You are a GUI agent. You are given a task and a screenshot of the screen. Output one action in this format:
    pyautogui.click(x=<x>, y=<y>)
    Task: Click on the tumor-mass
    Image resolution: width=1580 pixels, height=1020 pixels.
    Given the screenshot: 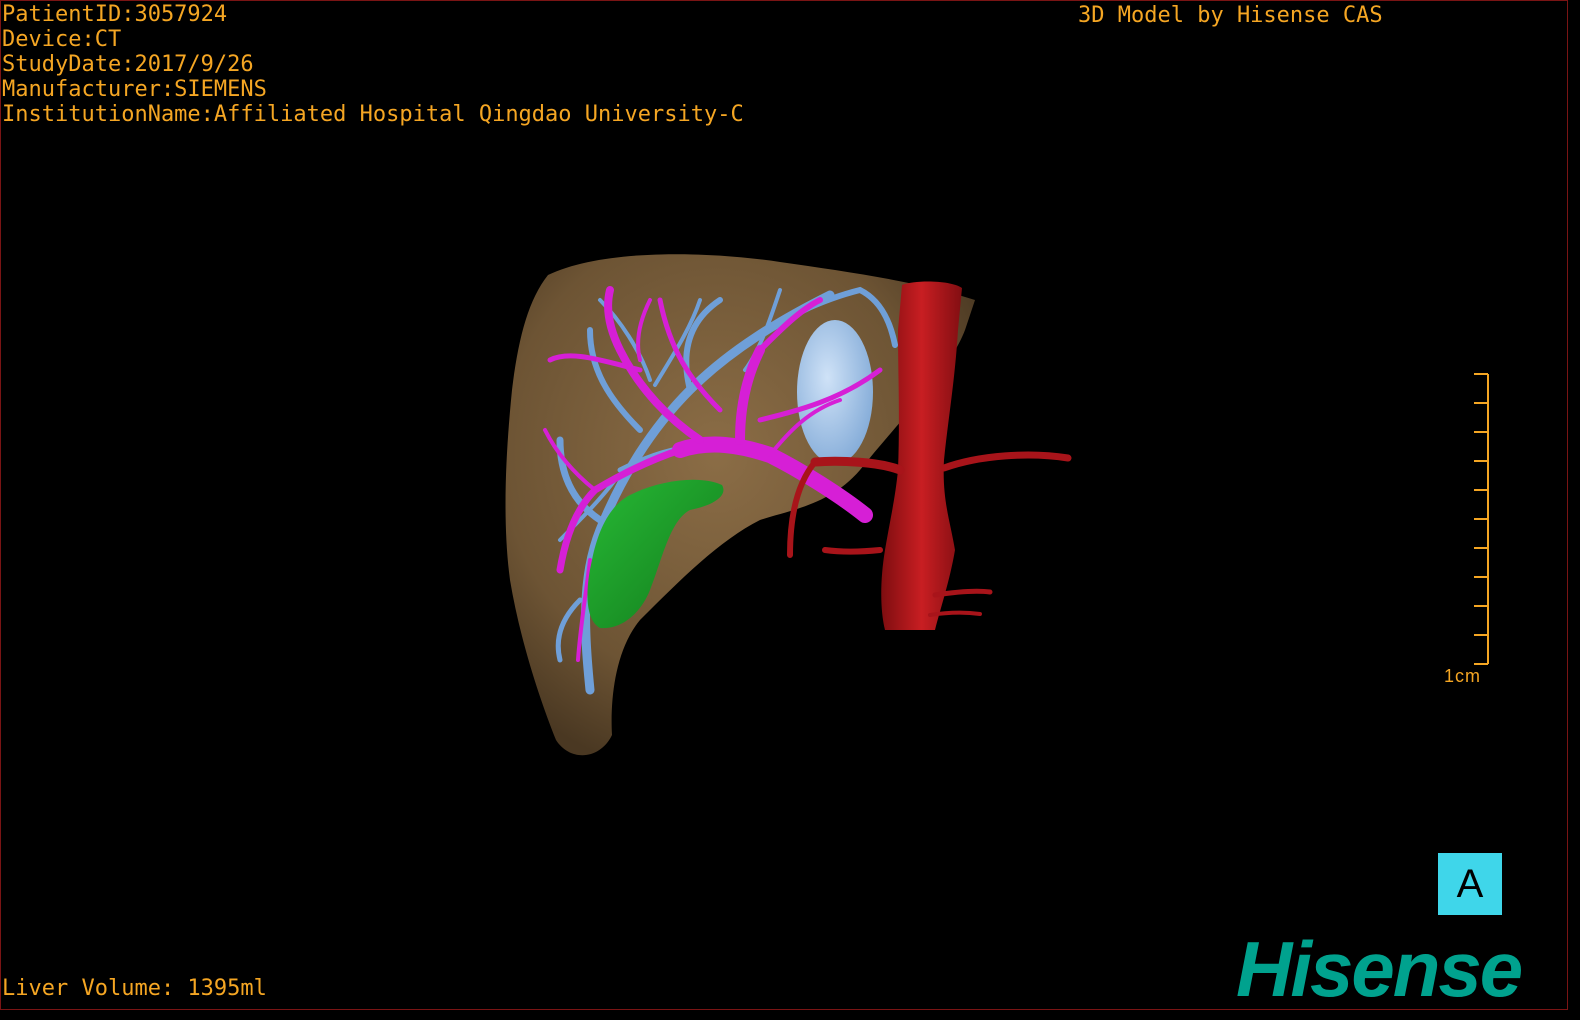 What is the action you would take?
    pyautogui.click(x=835, y=392)
    